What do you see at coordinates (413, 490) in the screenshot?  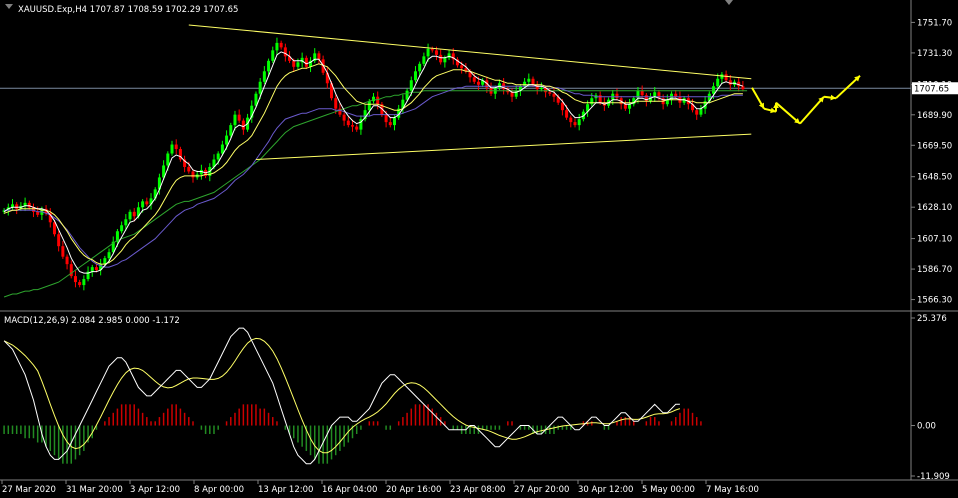 I see `time-tick-label: 20 Apr 16:00` at bounding box center [413, 490].